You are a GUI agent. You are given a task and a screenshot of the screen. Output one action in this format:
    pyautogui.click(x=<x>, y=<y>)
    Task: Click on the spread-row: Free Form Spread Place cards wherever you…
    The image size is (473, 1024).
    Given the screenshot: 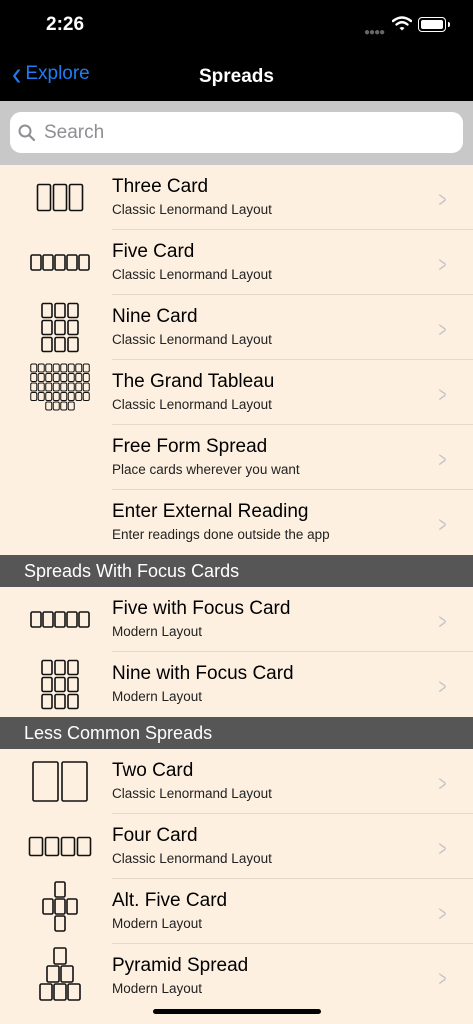 What is the action you would take?
    pyautogui.click(x=236, y=457)
    